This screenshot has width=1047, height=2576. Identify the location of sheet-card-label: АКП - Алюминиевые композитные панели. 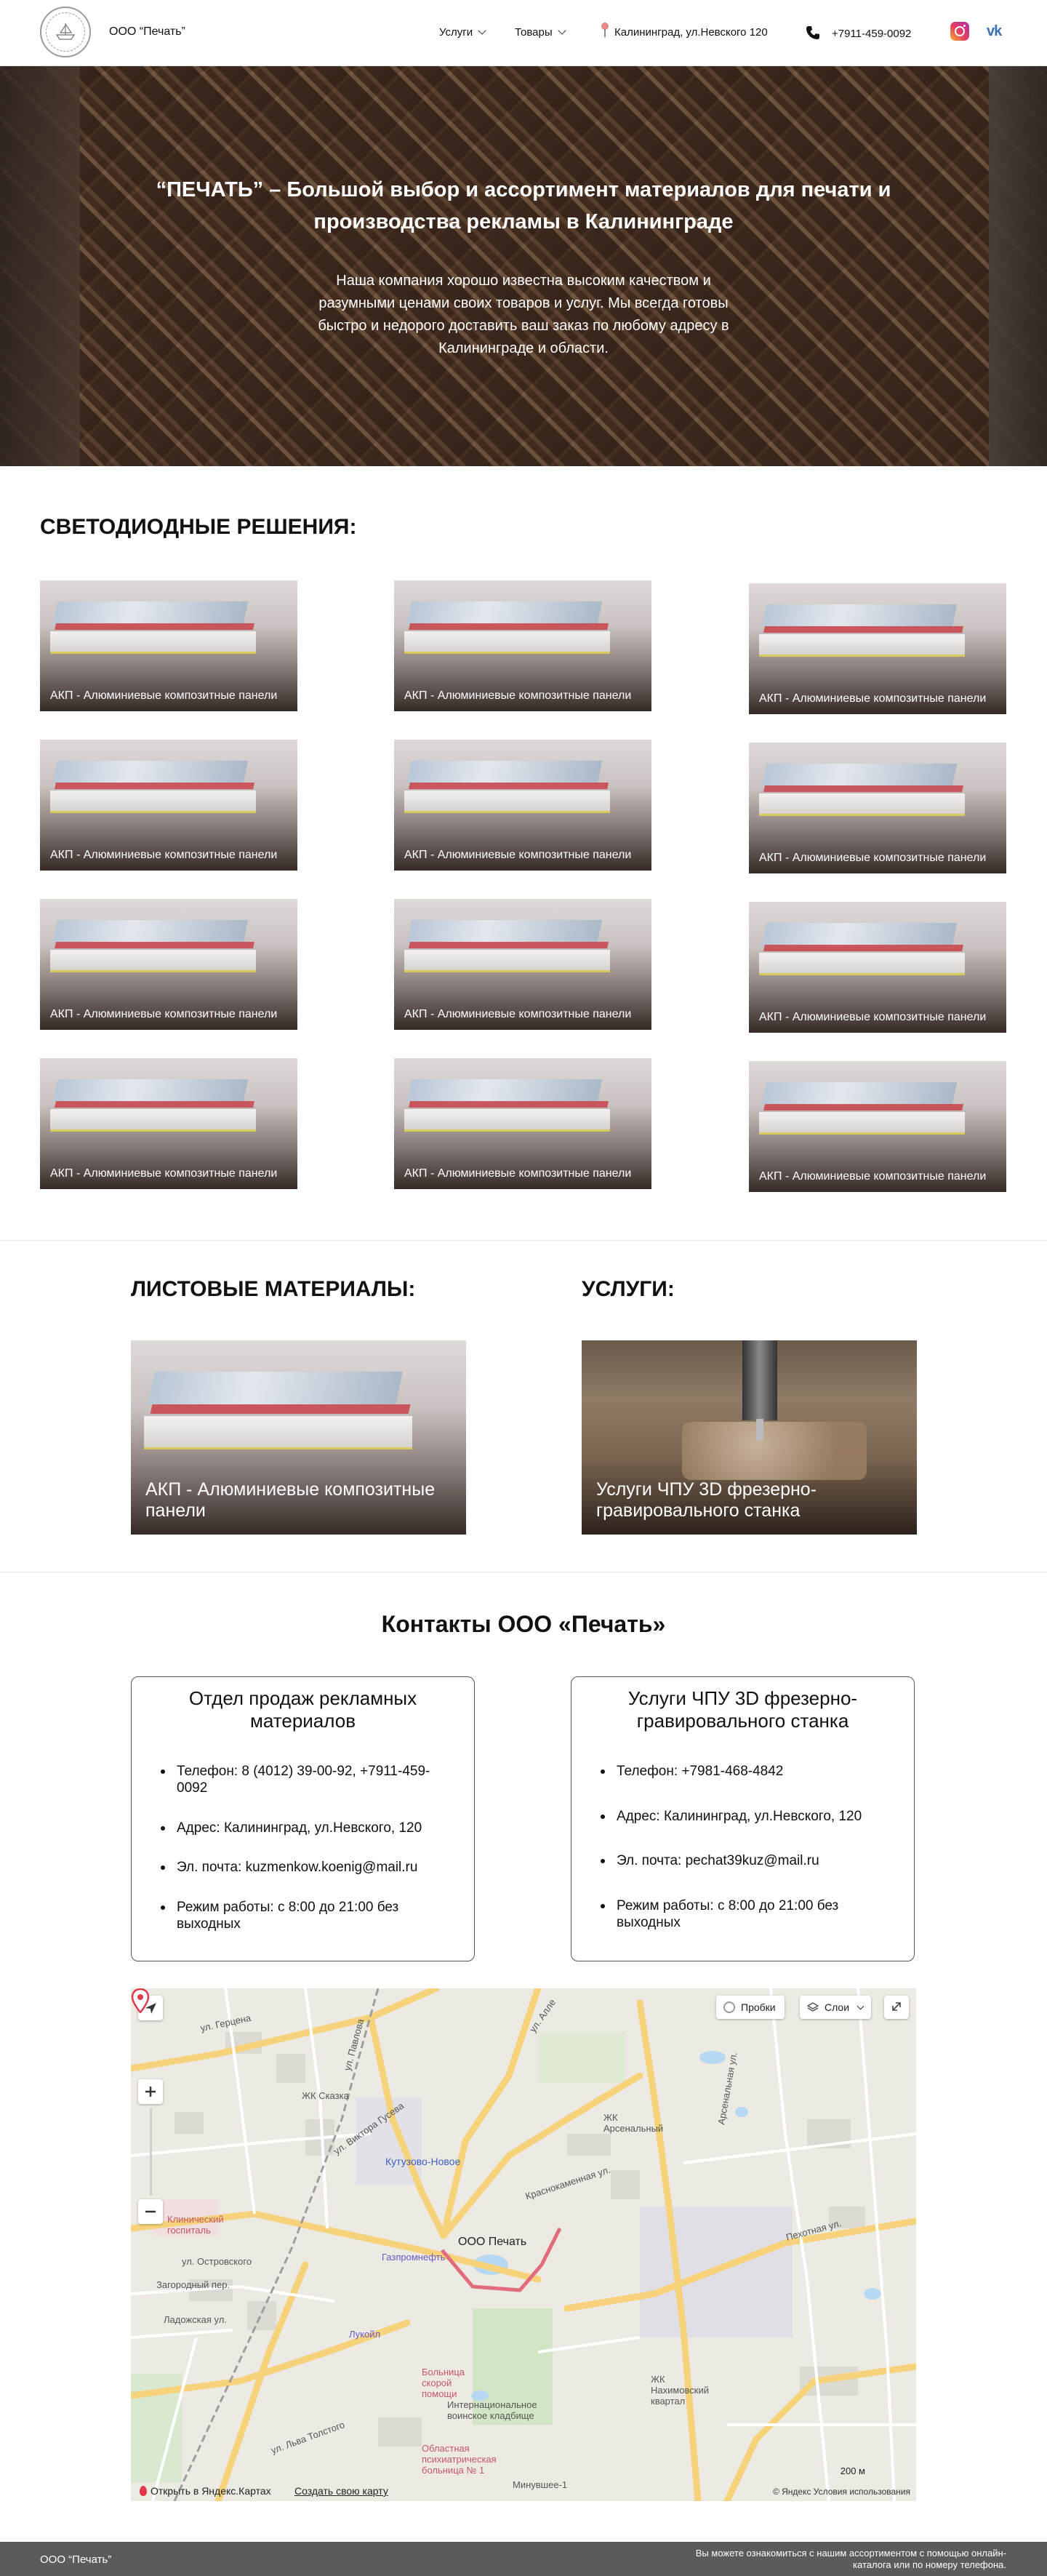
(290, 1500).